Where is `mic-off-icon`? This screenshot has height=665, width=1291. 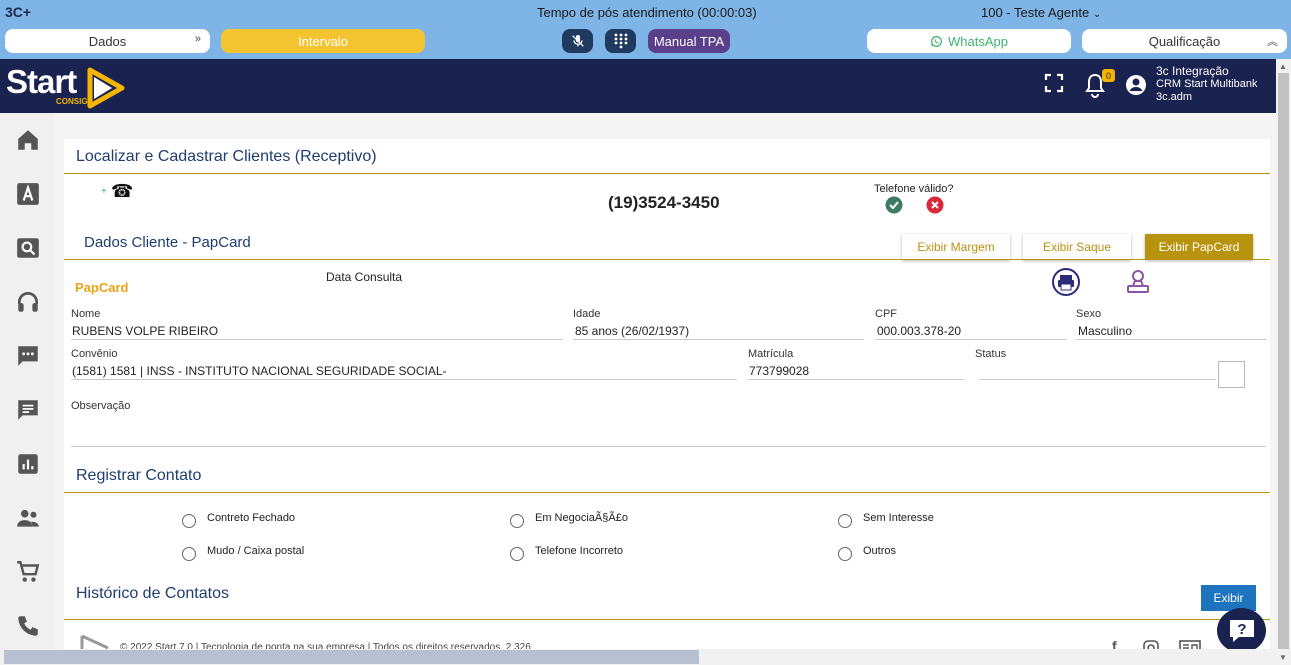 mic-off-icon is located at coordinates (577, 41).